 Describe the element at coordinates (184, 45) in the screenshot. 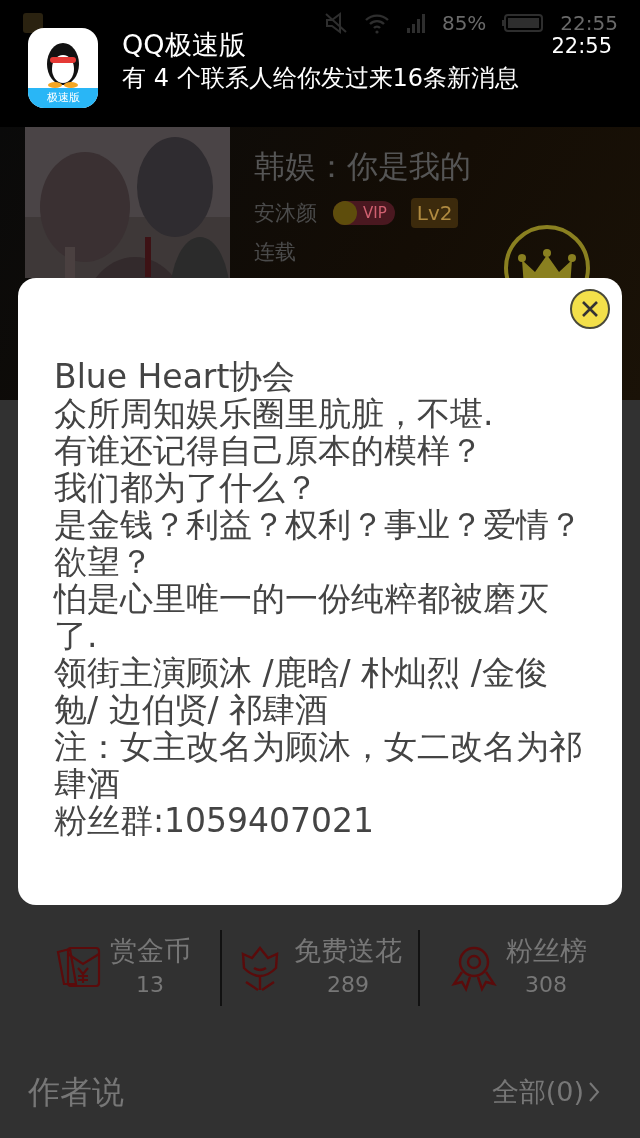

I see `notification-title: QQ极速版` at that location.